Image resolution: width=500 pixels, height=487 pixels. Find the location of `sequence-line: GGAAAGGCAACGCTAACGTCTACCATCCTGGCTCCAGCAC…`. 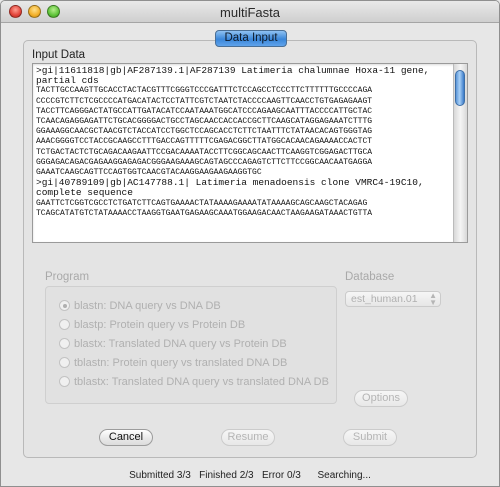

sequence-line: GGAAAGGCAACGCTAACGTCTACCATCCTGGCTCCAGCAC… is located at coordinates (204, 132).